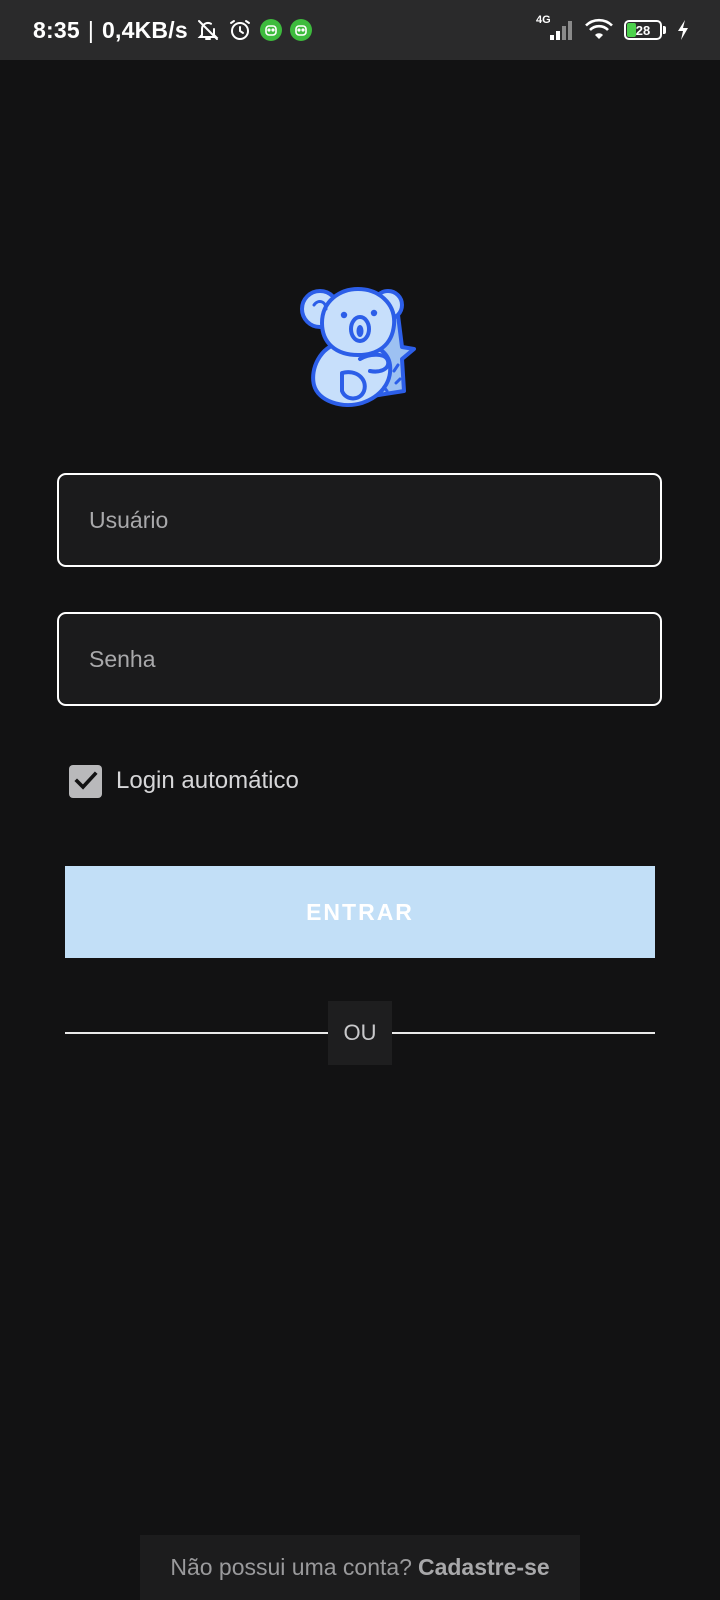 Image resolution: width=720 pixels, height=1600 pixels. I want to click on status-bar: 8:35 | 0,4KB/s 4G 28, so click(360, 30).